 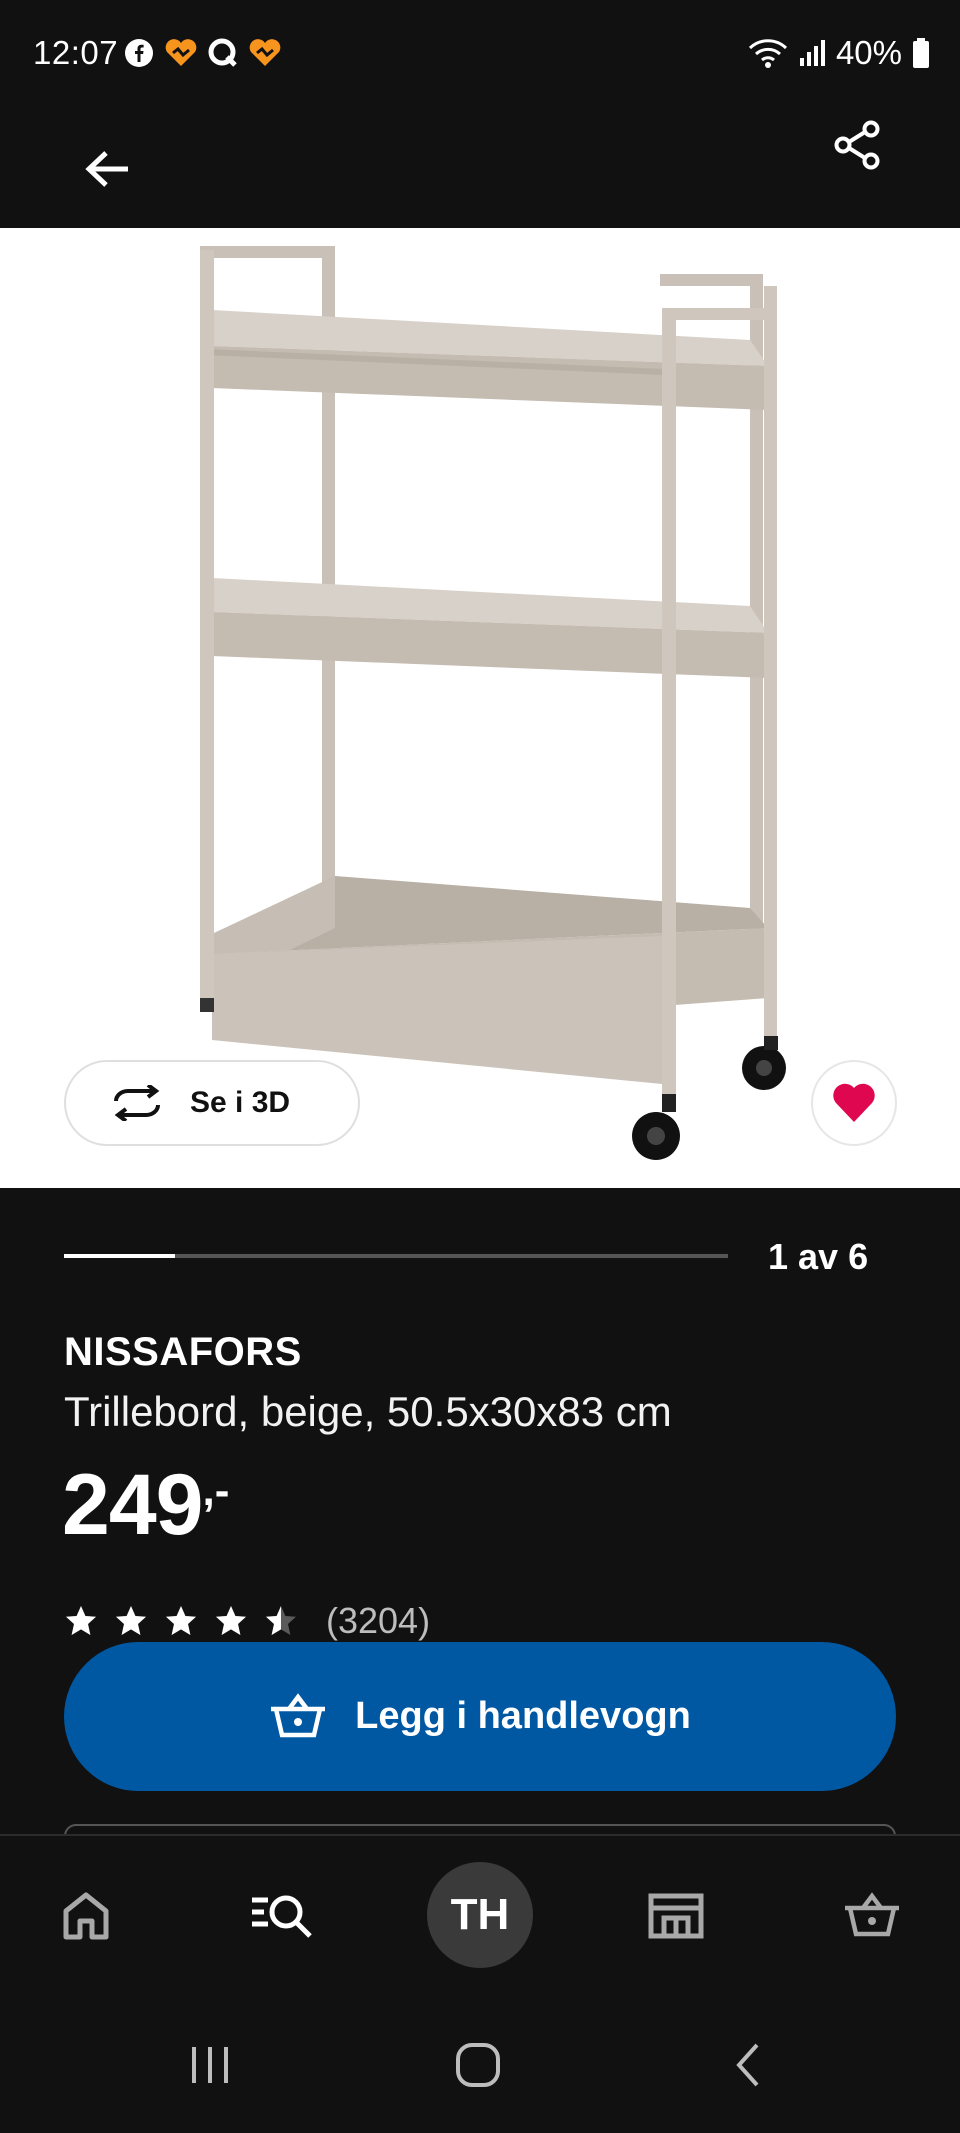 I want to click on app-header, so click(x=480, y=169).